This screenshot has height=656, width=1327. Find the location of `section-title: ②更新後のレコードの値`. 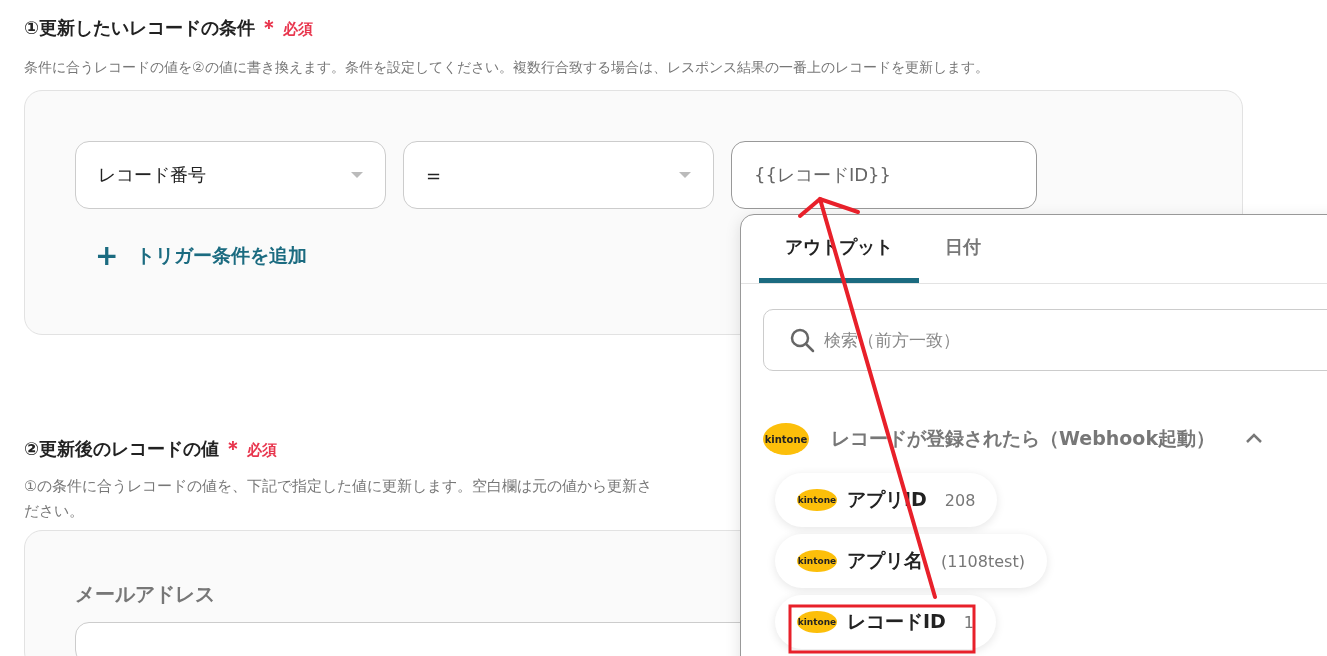

section-title: ②更新後のレコードの値 is located at coordinates (122, 449).